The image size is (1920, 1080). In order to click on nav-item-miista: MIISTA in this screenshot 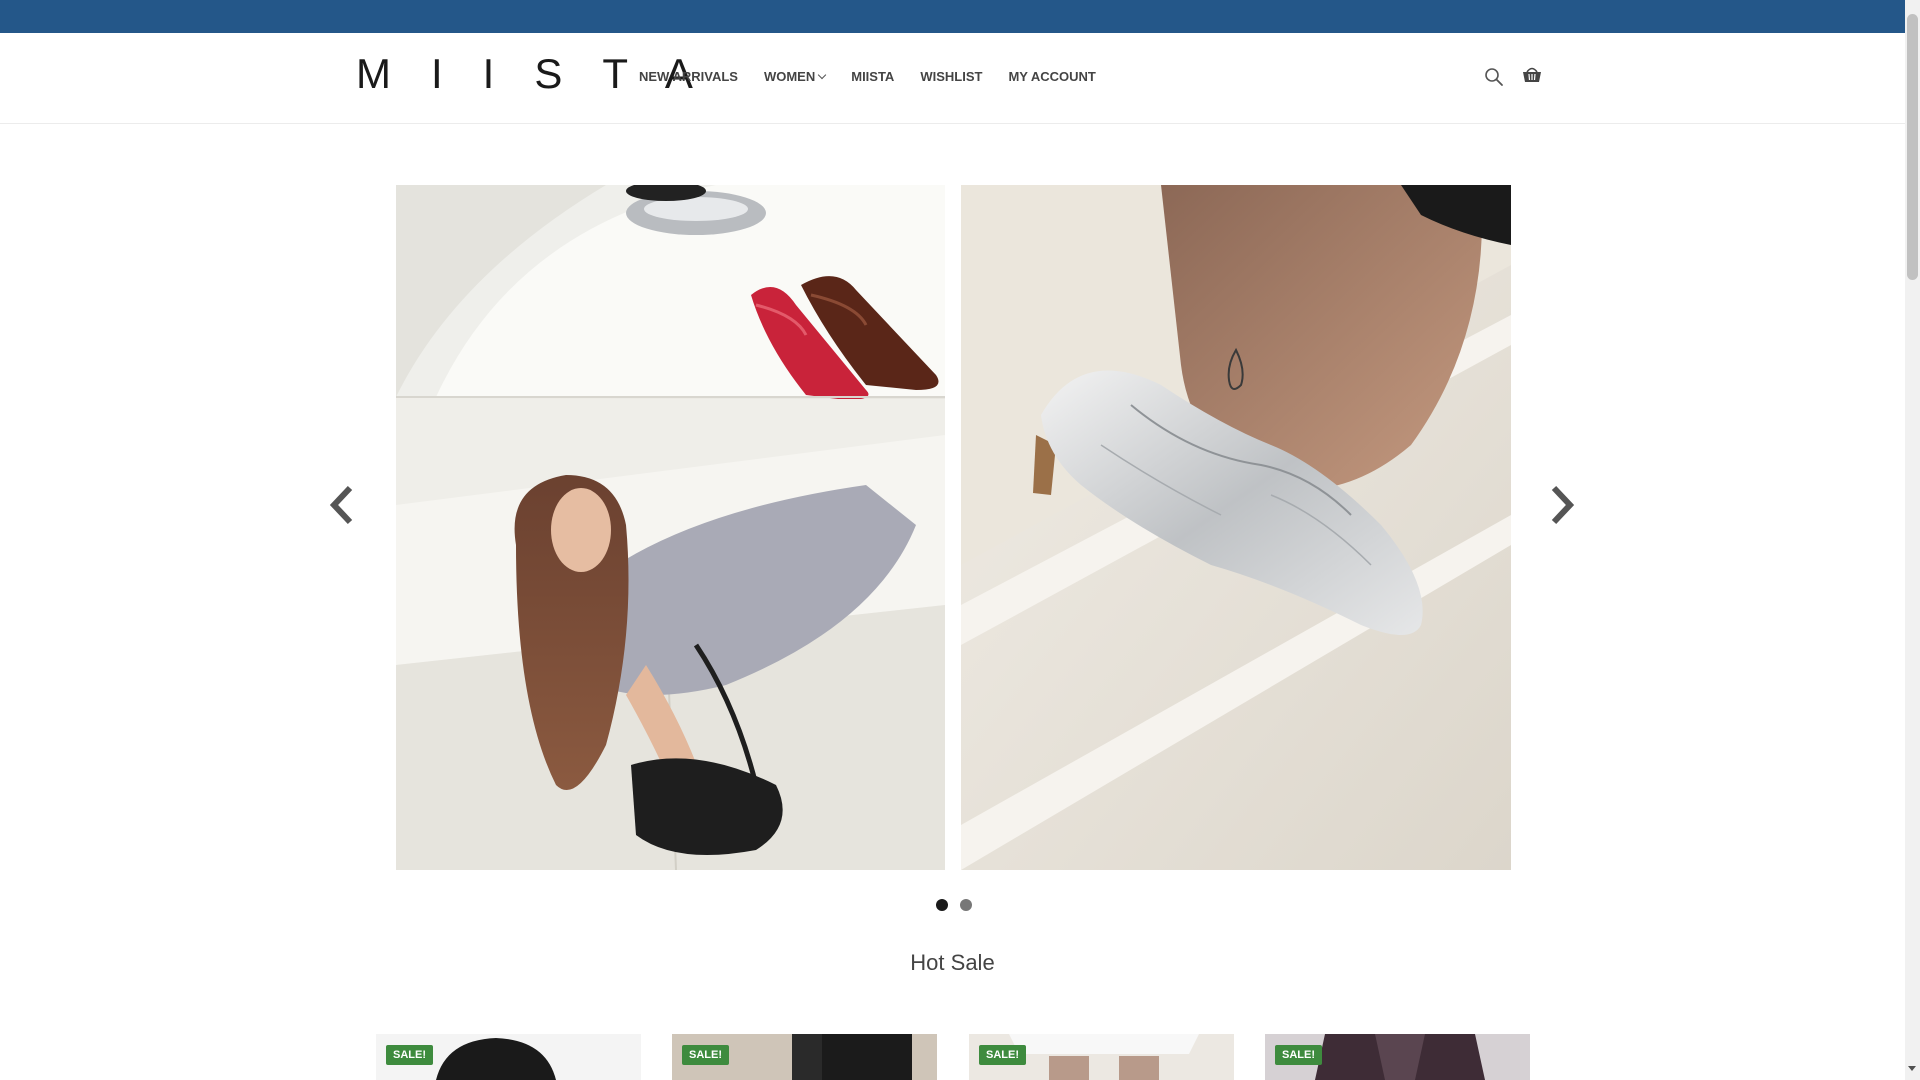, I will do `click(872, 76)`.